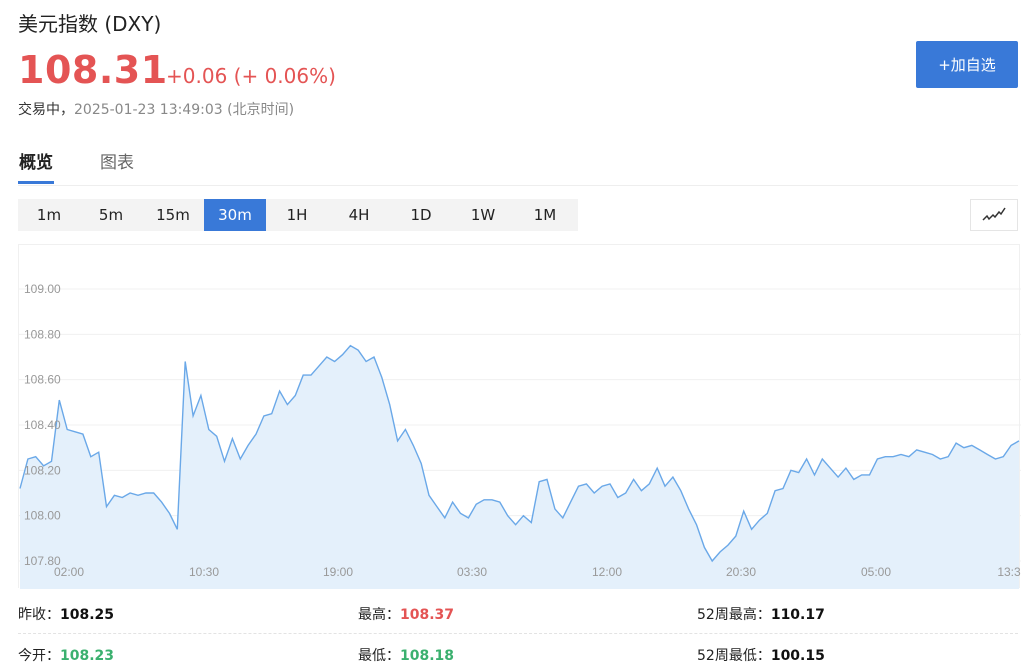 The image size is (1024, 666). I want to click on today-open-label: 今开：, so click(39, 656).